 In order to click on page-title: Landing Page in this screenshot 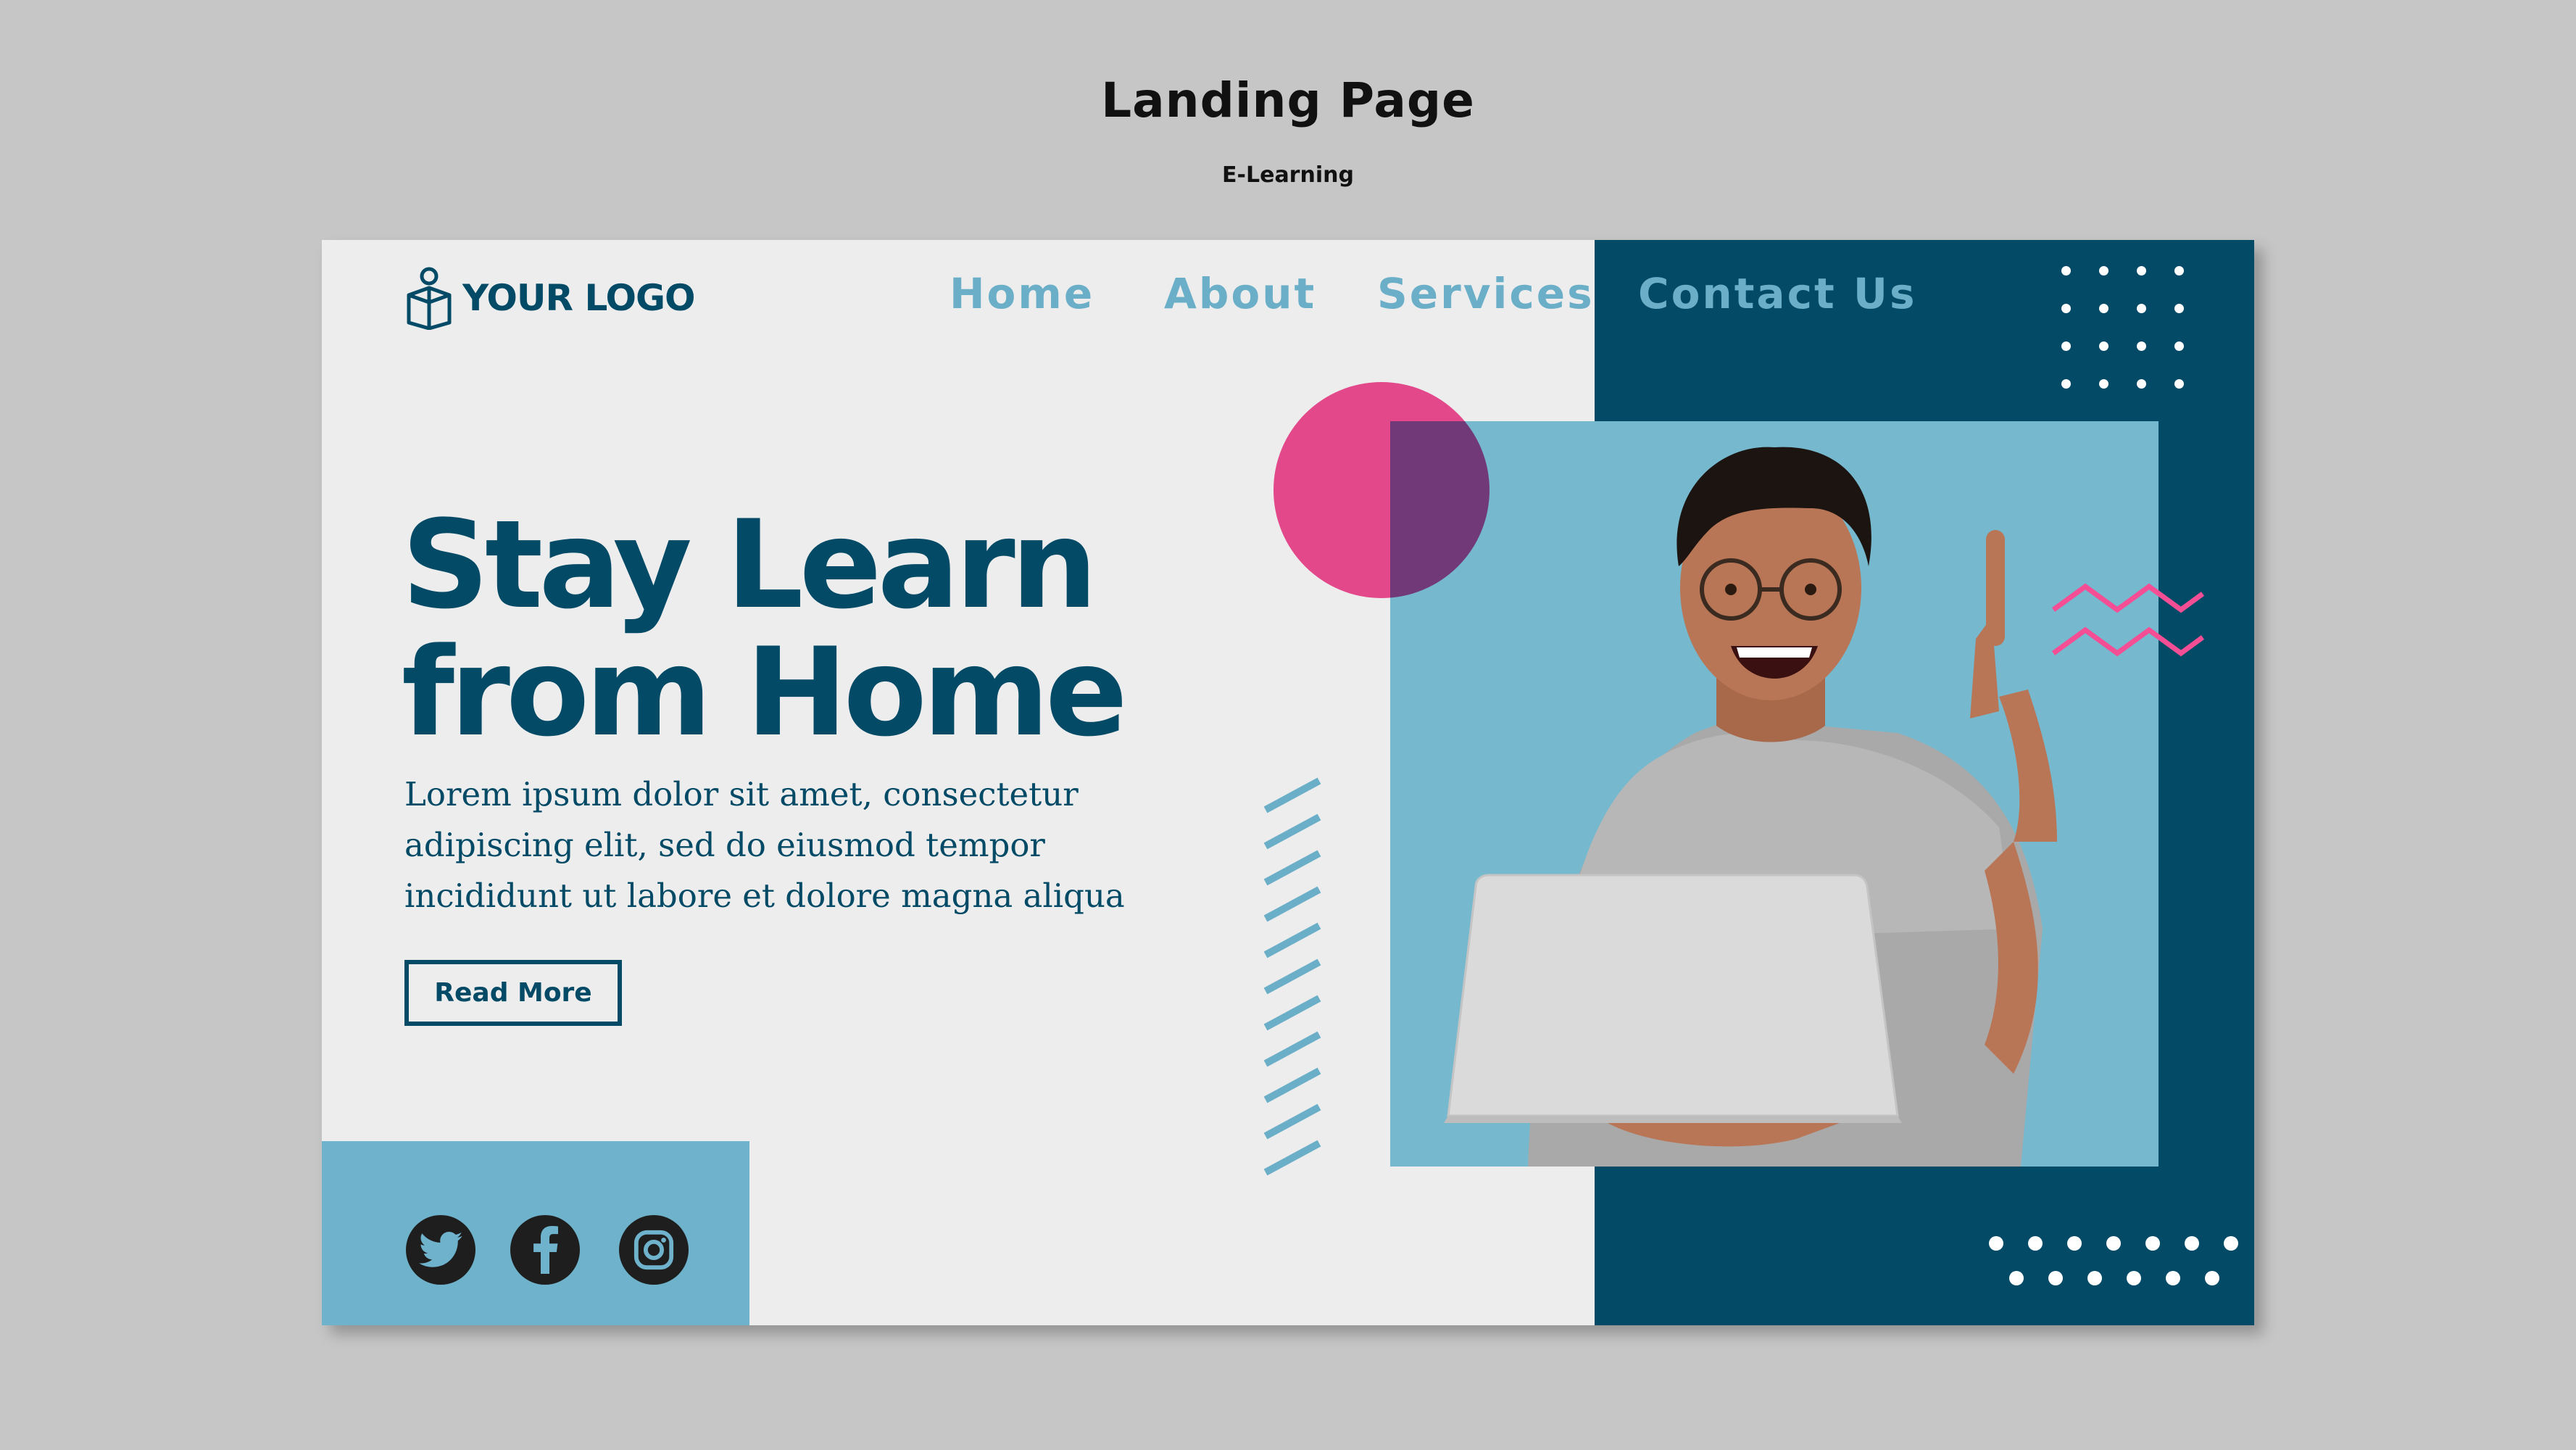, I will do `click(1288, 100)`.